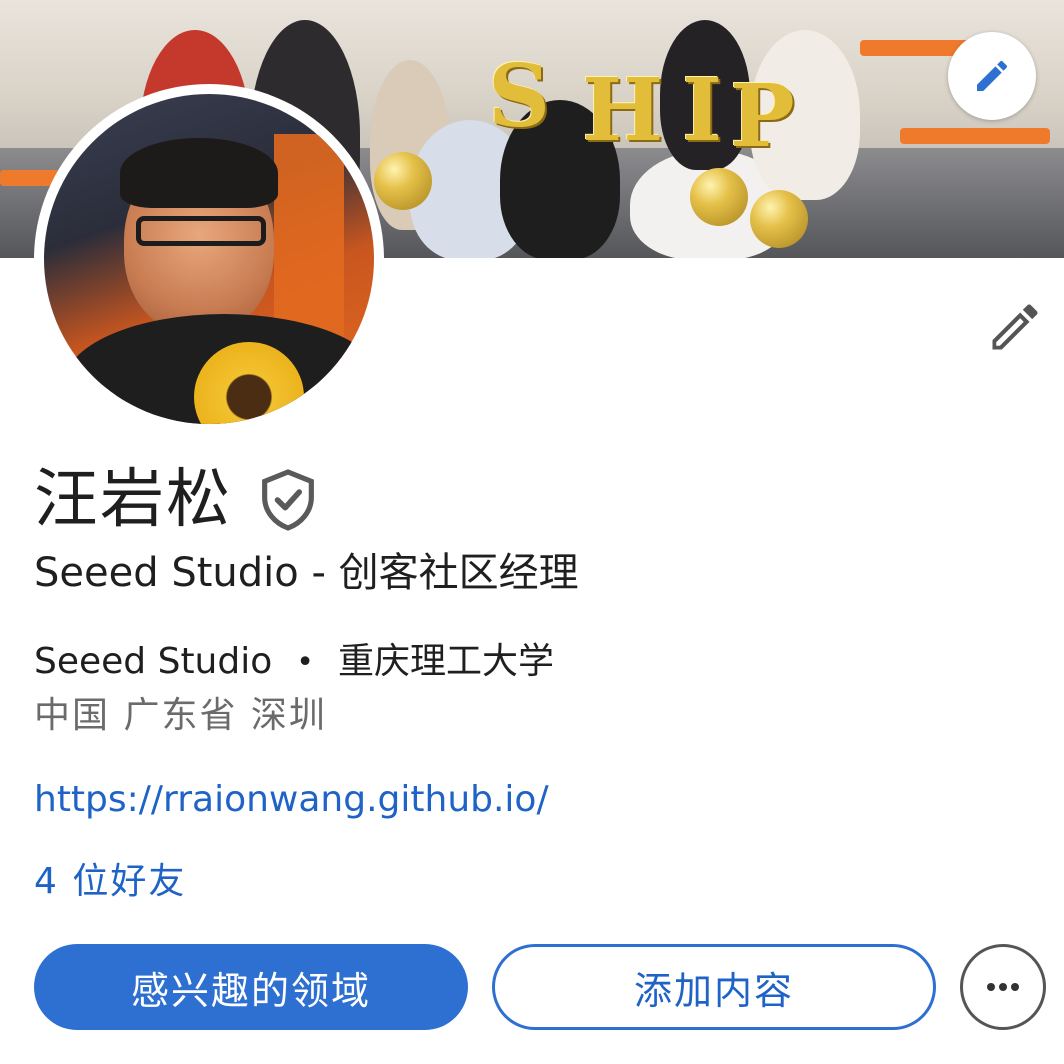 The height and width of the screenshot is (1064, 1064). What do you see at coordinates (153, 661) in the screenshot?
I see `company-name: Seeed Studio` at bounding box center [153, 661].